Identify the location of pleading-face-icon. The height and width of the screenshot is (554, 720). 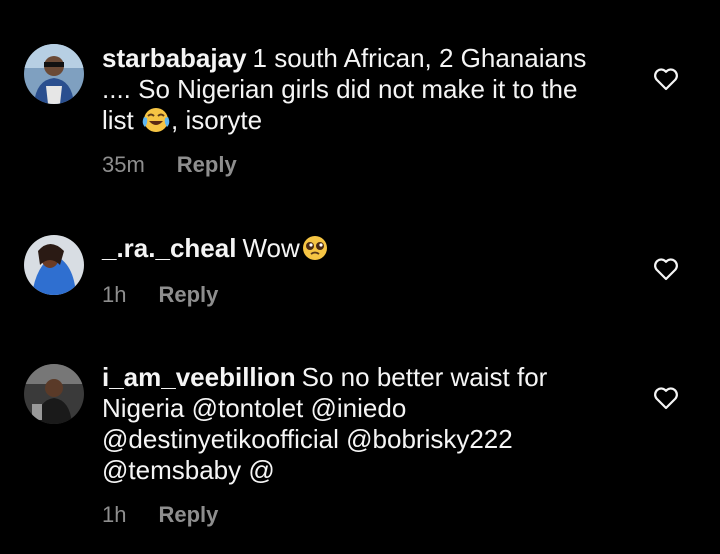
(315, 250).